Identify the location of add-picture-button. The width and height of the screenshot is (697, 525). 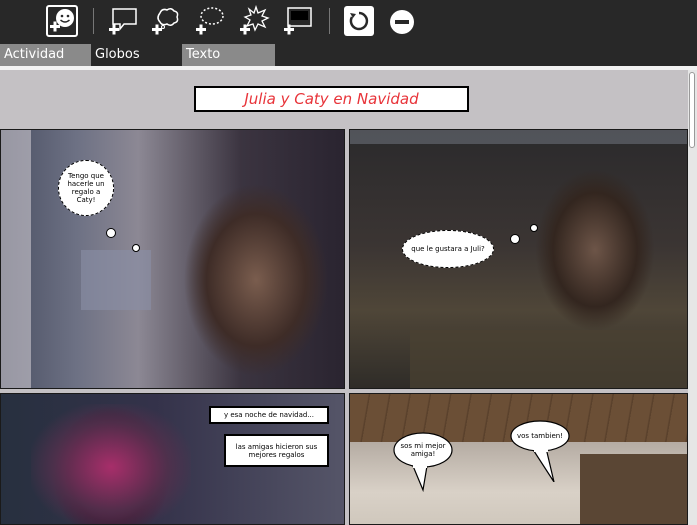
(62, 21).